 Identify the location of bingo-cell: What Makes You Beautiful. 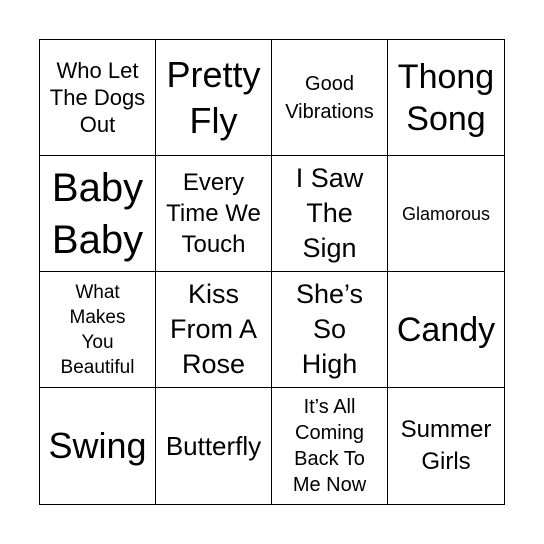
(98, 330).